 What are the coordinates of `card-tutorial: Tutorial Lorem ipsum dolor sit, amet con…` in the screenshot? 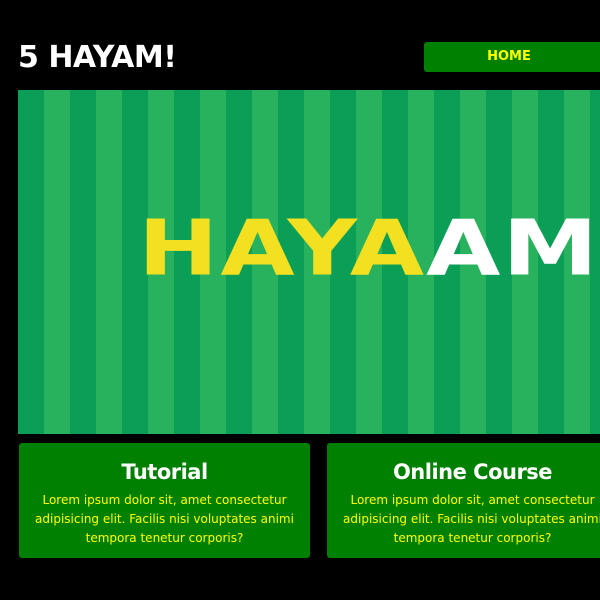 It's located at (164, 500).